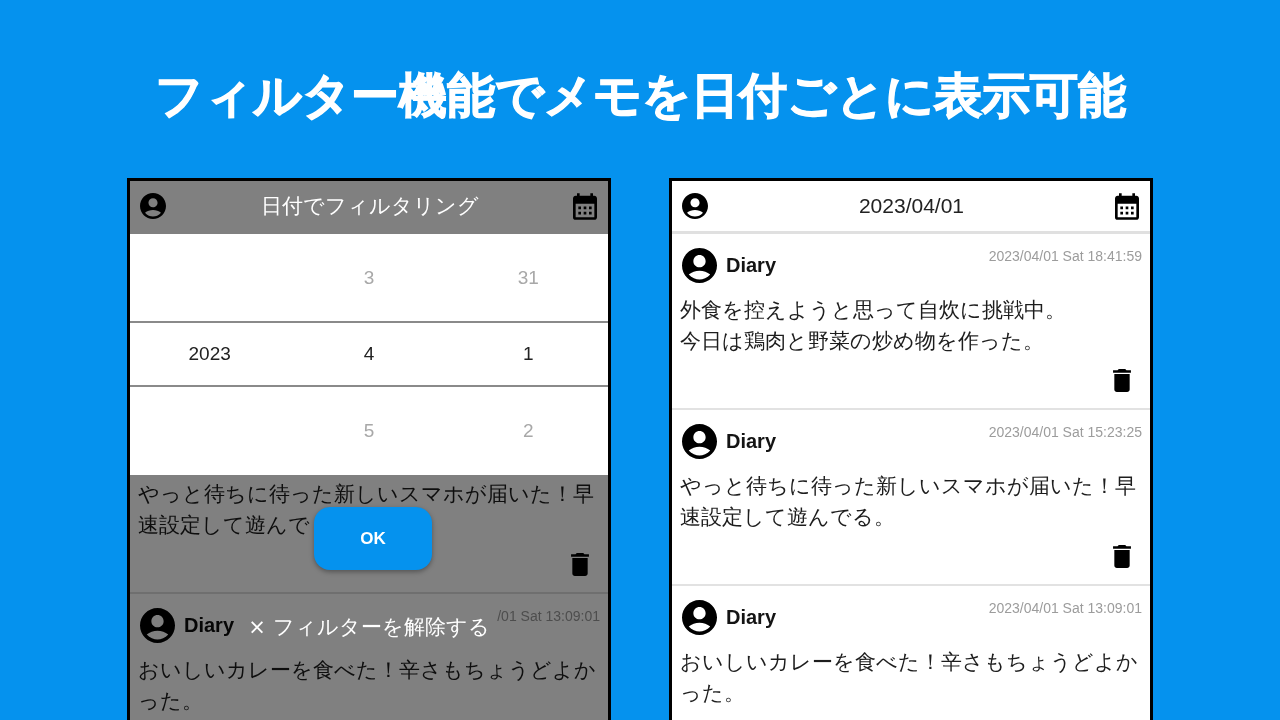  Describe the element at coordinates (695, 206) in the screenshot. I see `account-icon` at that location.